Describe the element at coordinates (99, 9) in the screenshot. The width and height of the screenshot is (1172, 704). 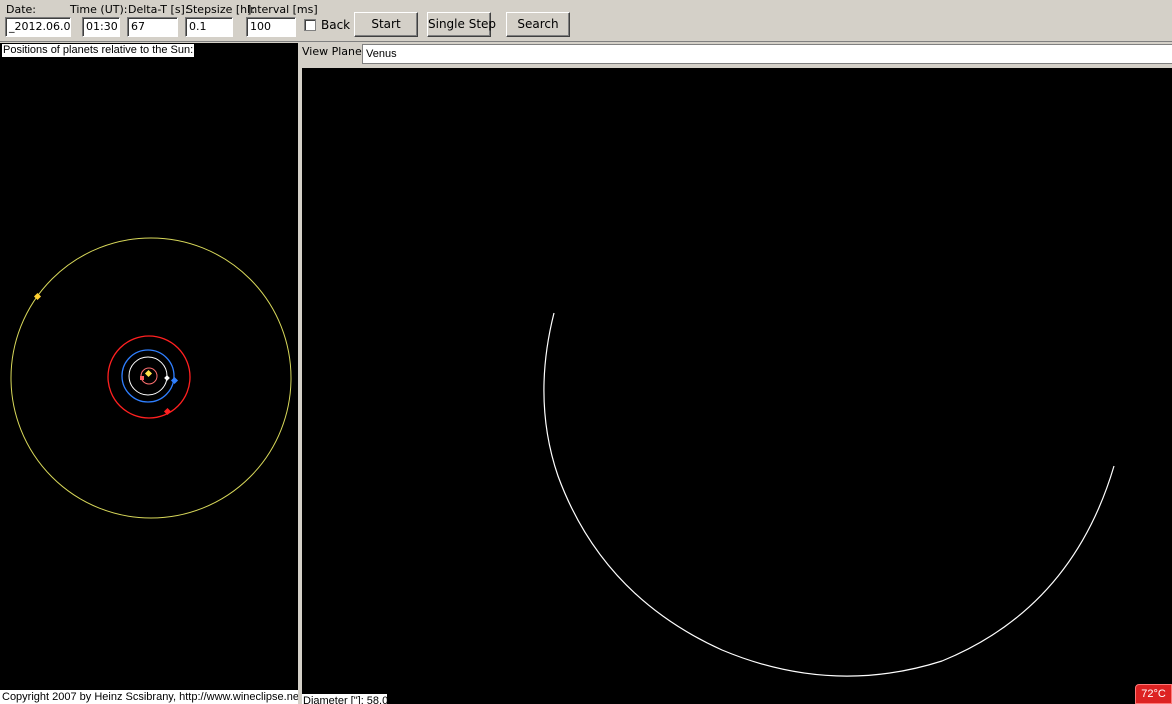
I see `time-label: Time (UT):` at that location.